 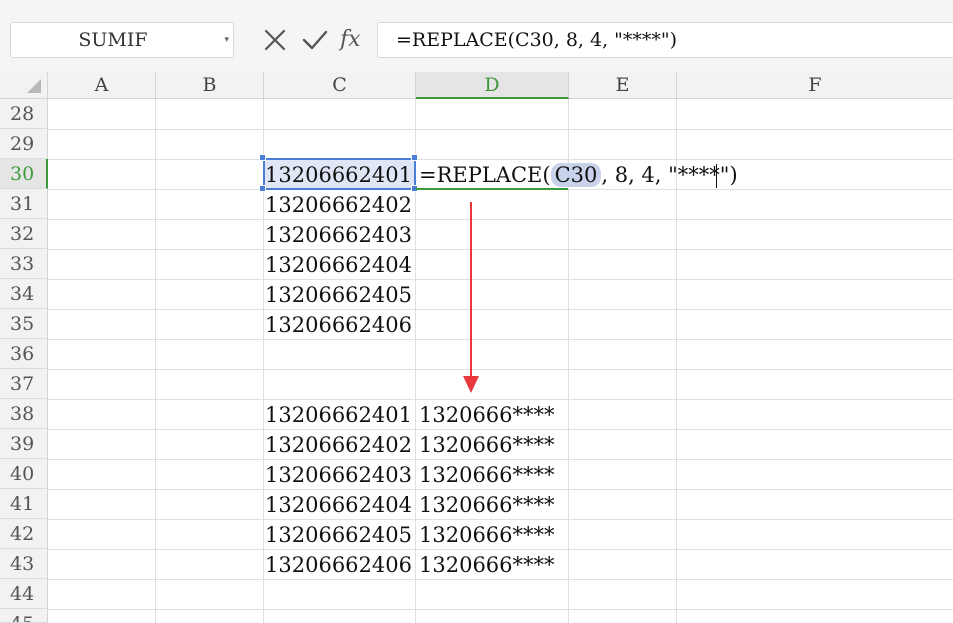 What do you see at coordinates (24, 114) in the screenshot?
I see `row-header: 28` at bounding box center [24, 114].